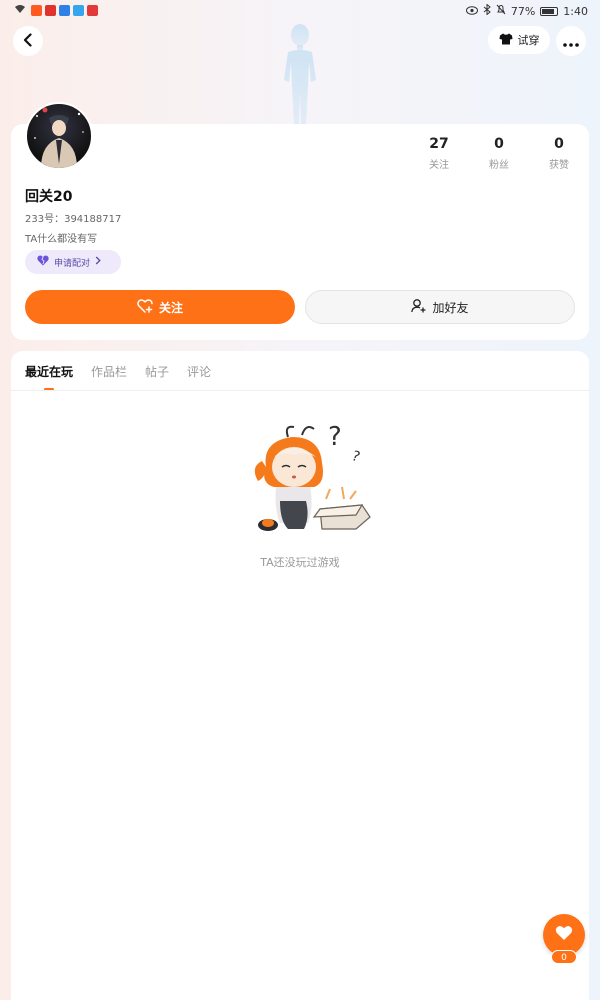 The image size is (600, 1000). What do you see at coordinates (73, 219) in the screenshot?
I see `user-id: 233号：394188717` at bounding box center [73, 219].